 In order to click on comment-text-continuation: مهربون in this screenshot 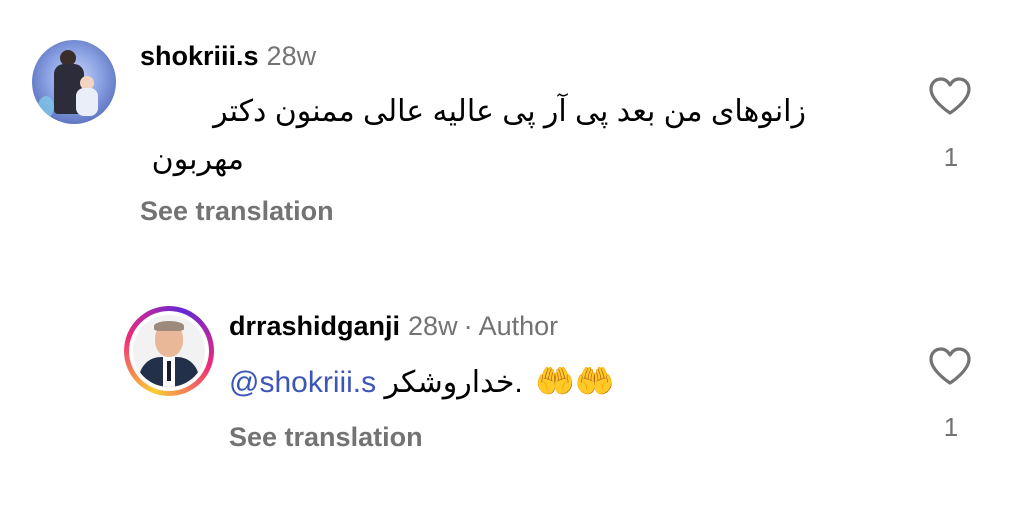, I will do `click(197, 159)`.